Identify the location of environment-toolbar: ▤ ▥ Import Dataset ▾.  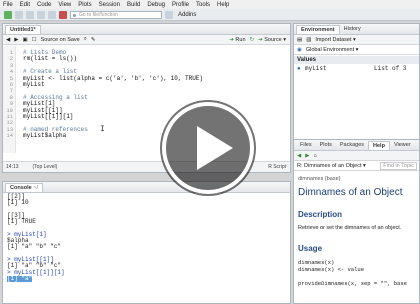
(356, 40).